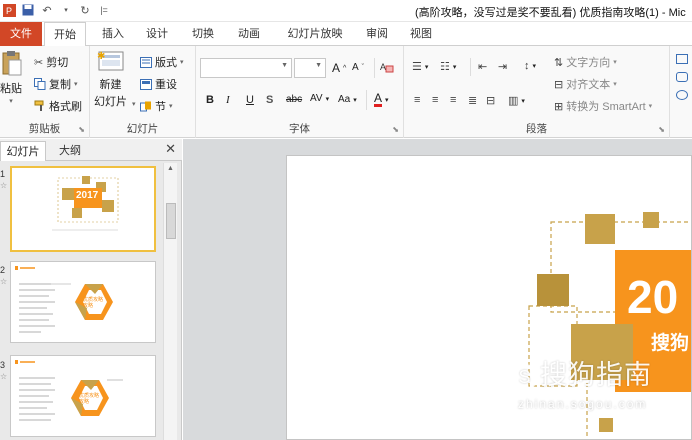 The width and height of the screenshot is (692, 440). I want to click on align-right-button: ≡, so click(453, 100).